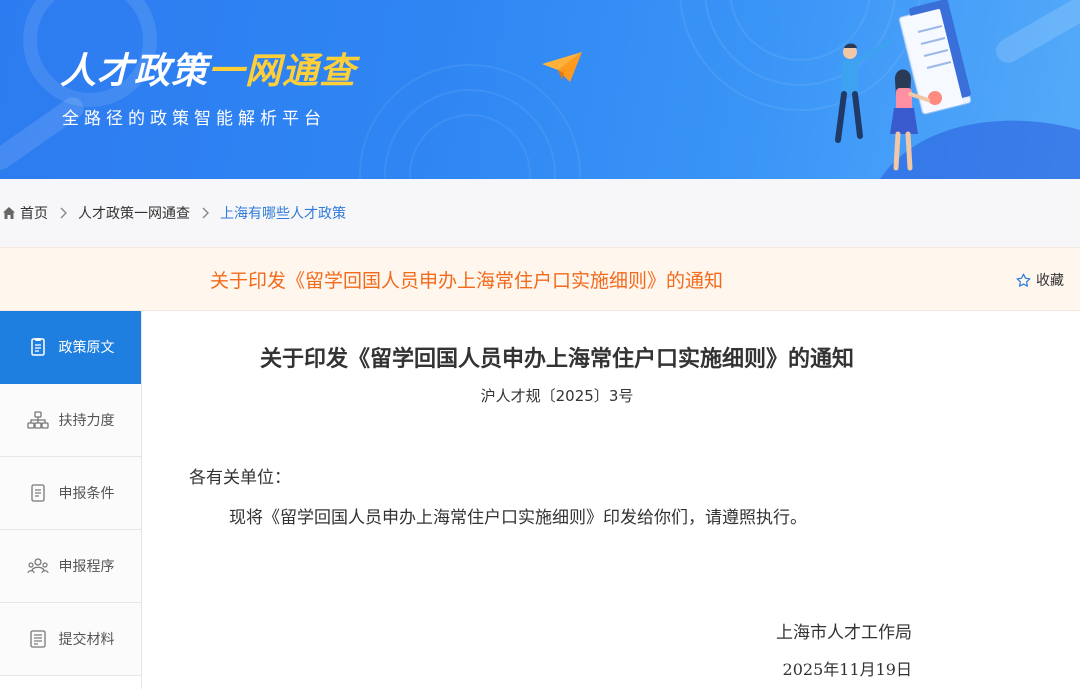  I want to click on sidebar-item-label: 申报程序, so click(86, 567).